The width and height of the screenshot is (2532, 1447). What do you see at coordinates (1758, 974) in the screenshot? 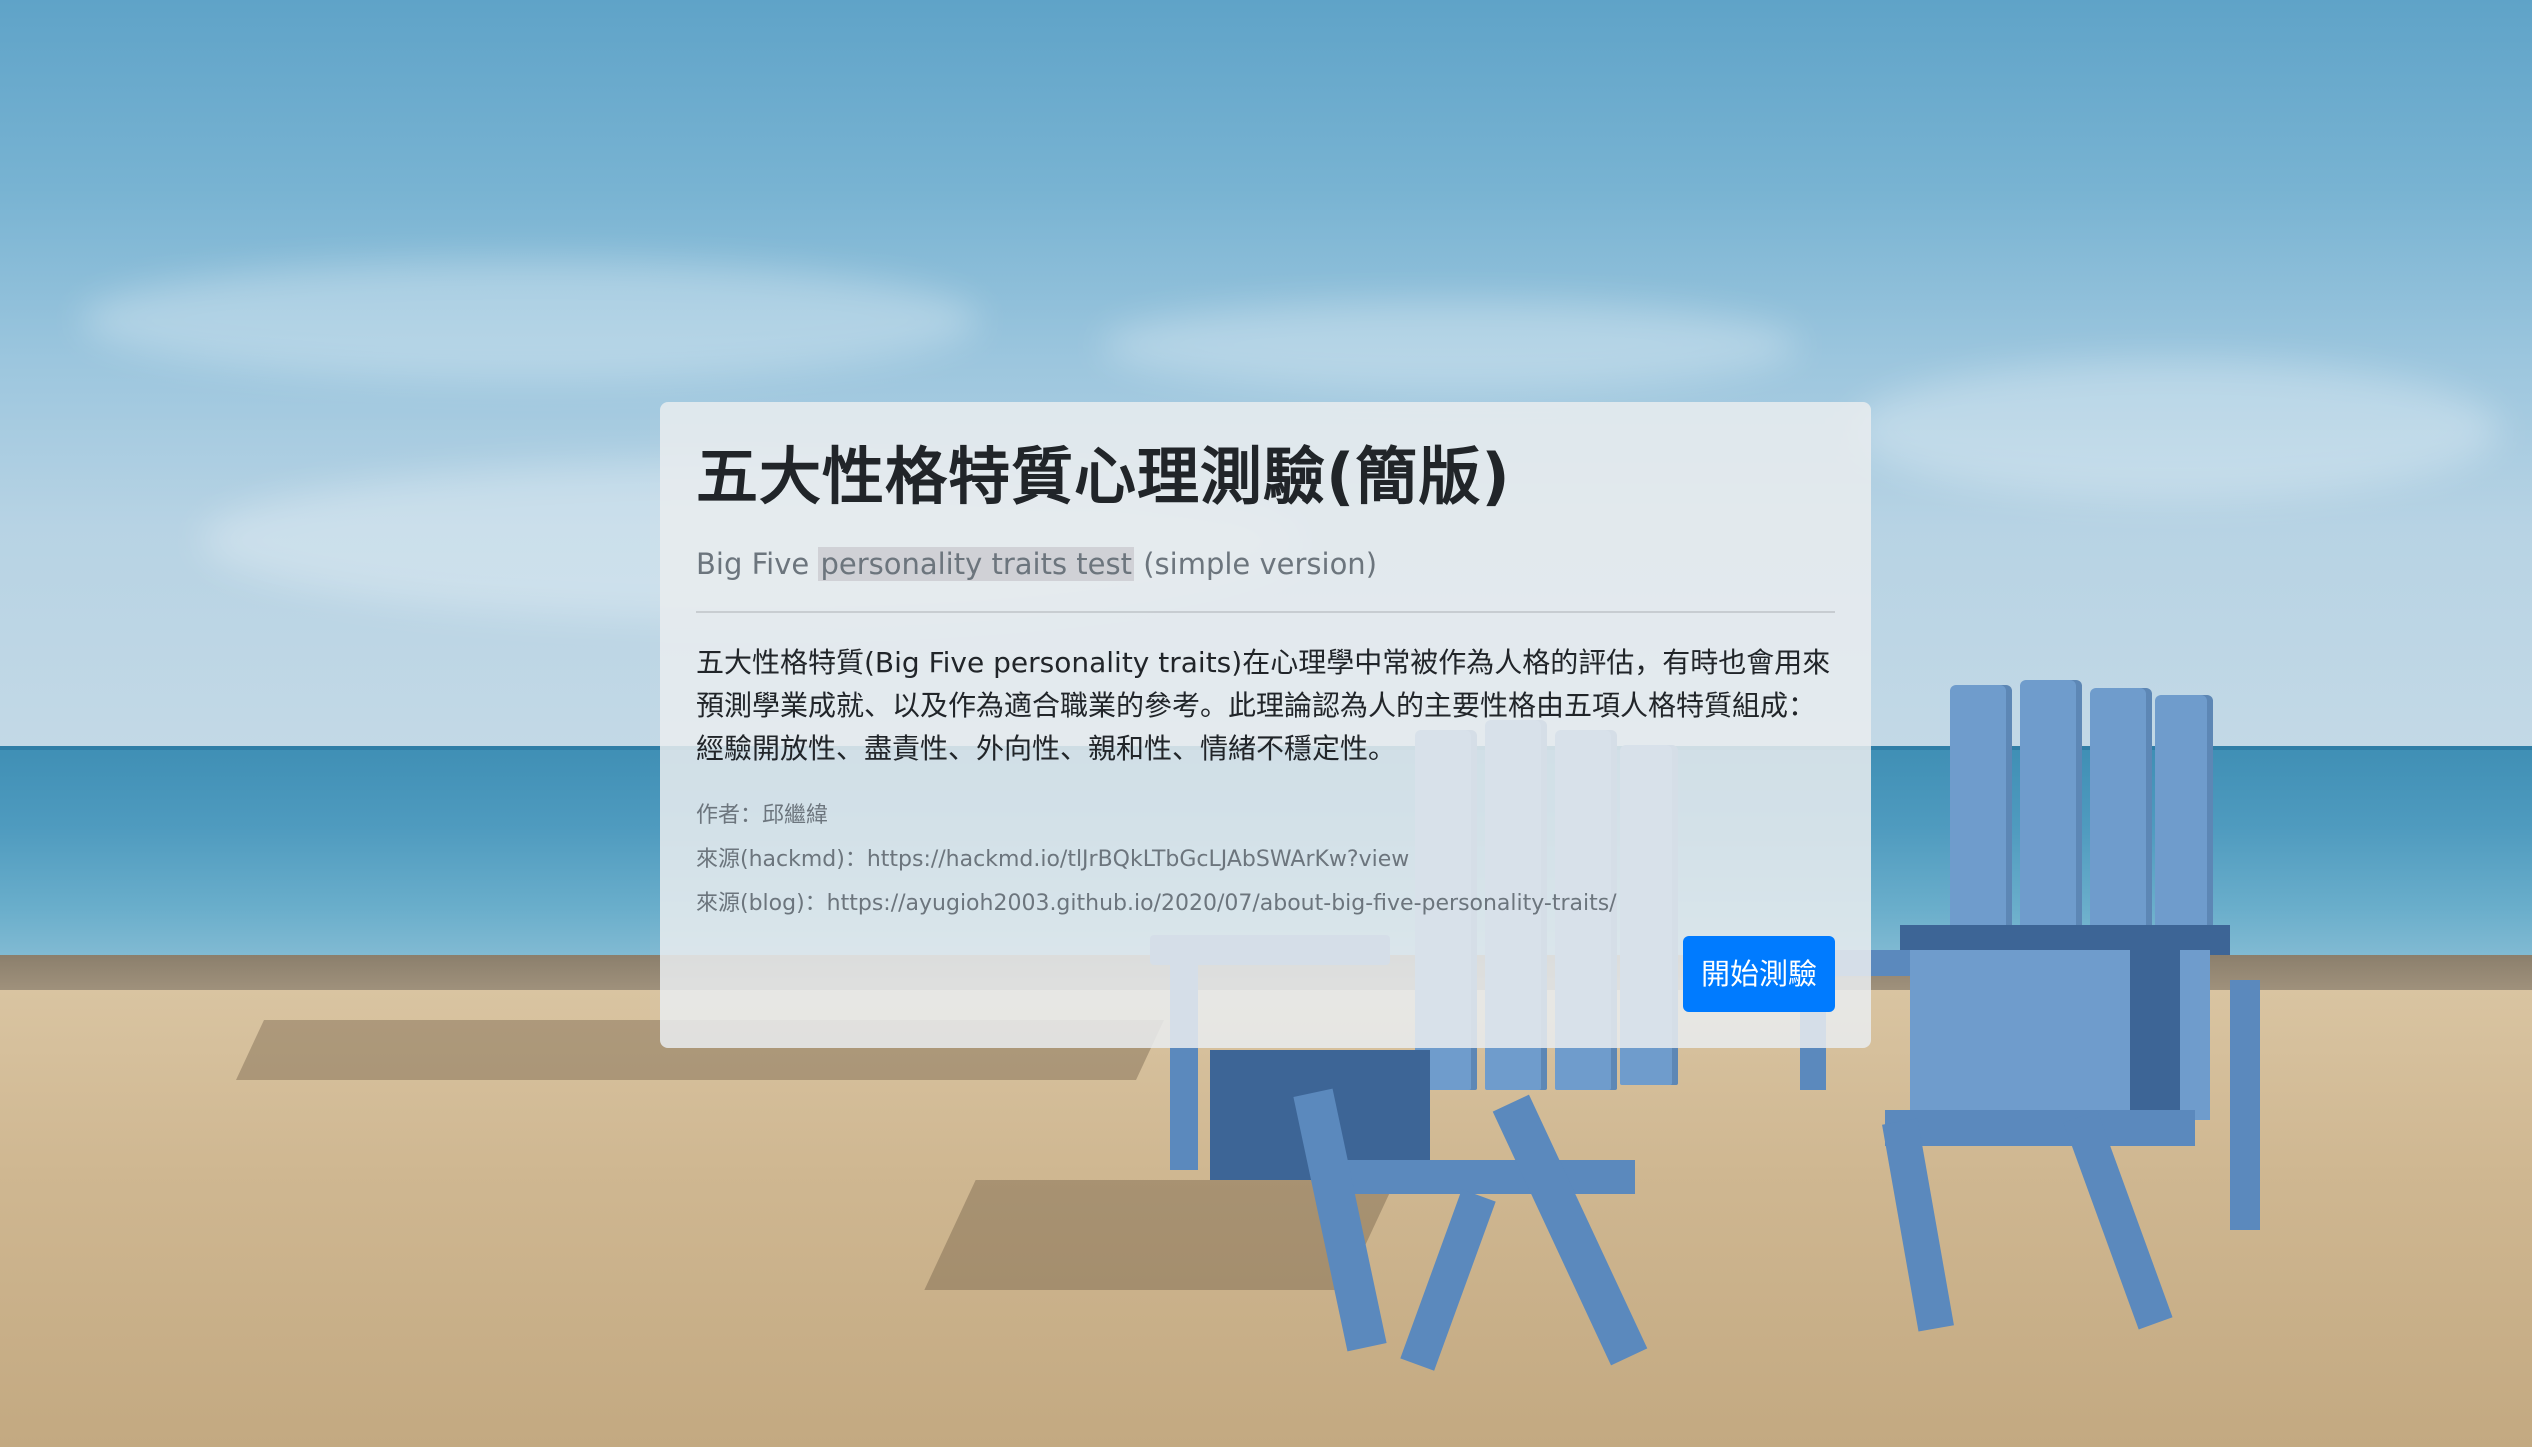
I see `start-test-button: 開始測驗` at bounding box center [1758, 974].